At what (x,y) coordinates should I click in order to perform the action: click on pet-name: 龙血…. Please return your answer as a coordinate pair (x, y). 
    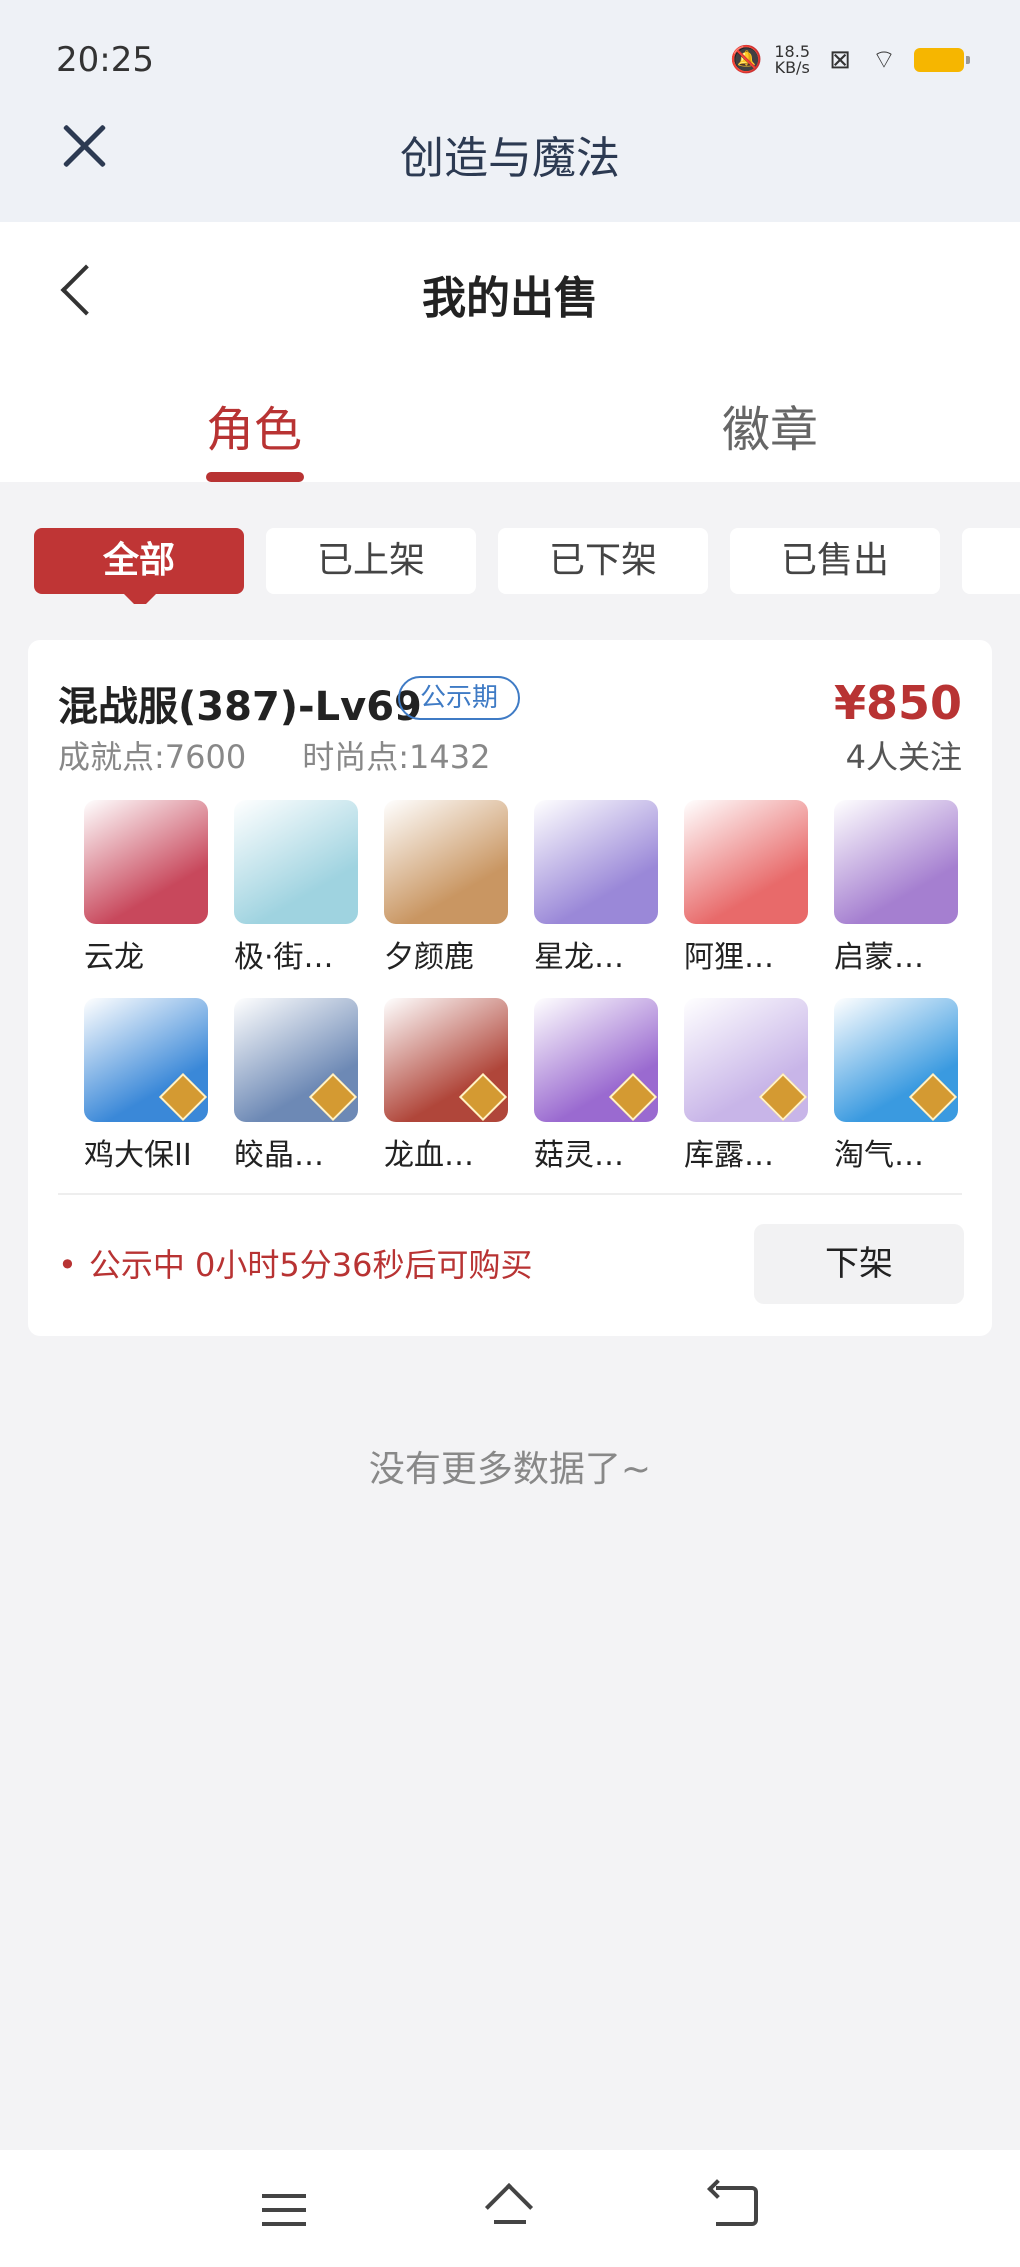
    Looking at the image, I should click on (429, 1155).